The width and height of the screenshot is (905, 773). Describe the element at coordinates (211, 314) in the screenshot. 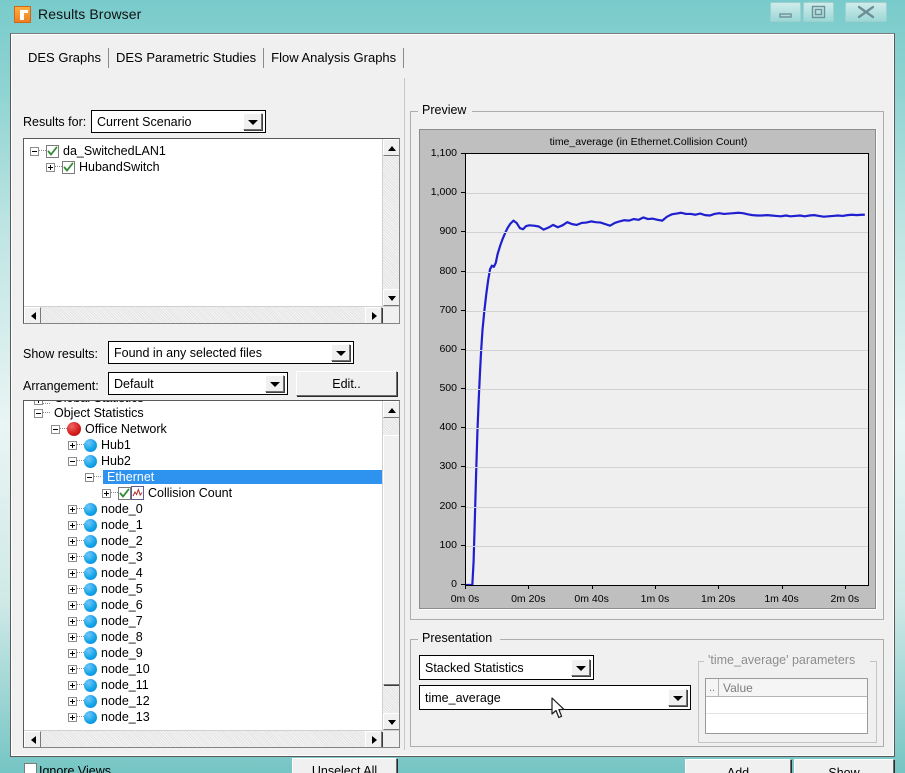

I see `scenario-tree-hscrollbar` at that location.